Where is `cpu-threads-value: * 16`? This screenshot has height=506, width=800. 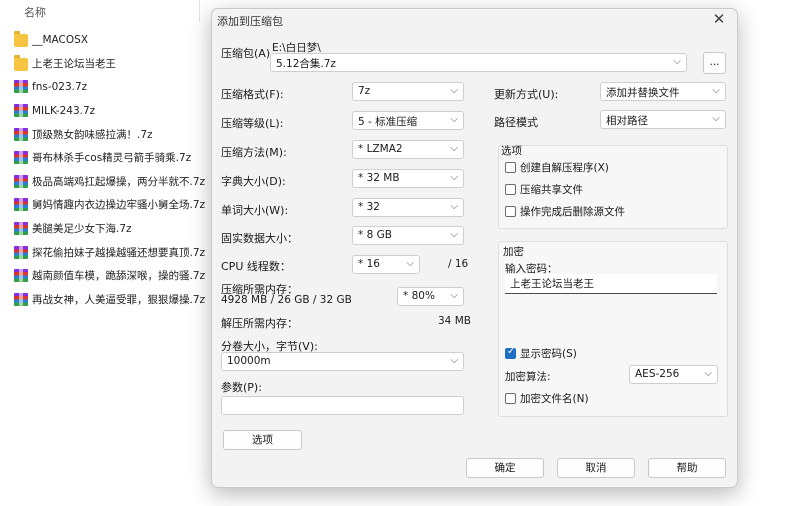 cpu-threads-value: * 16 is located at coordinates (369, 264).